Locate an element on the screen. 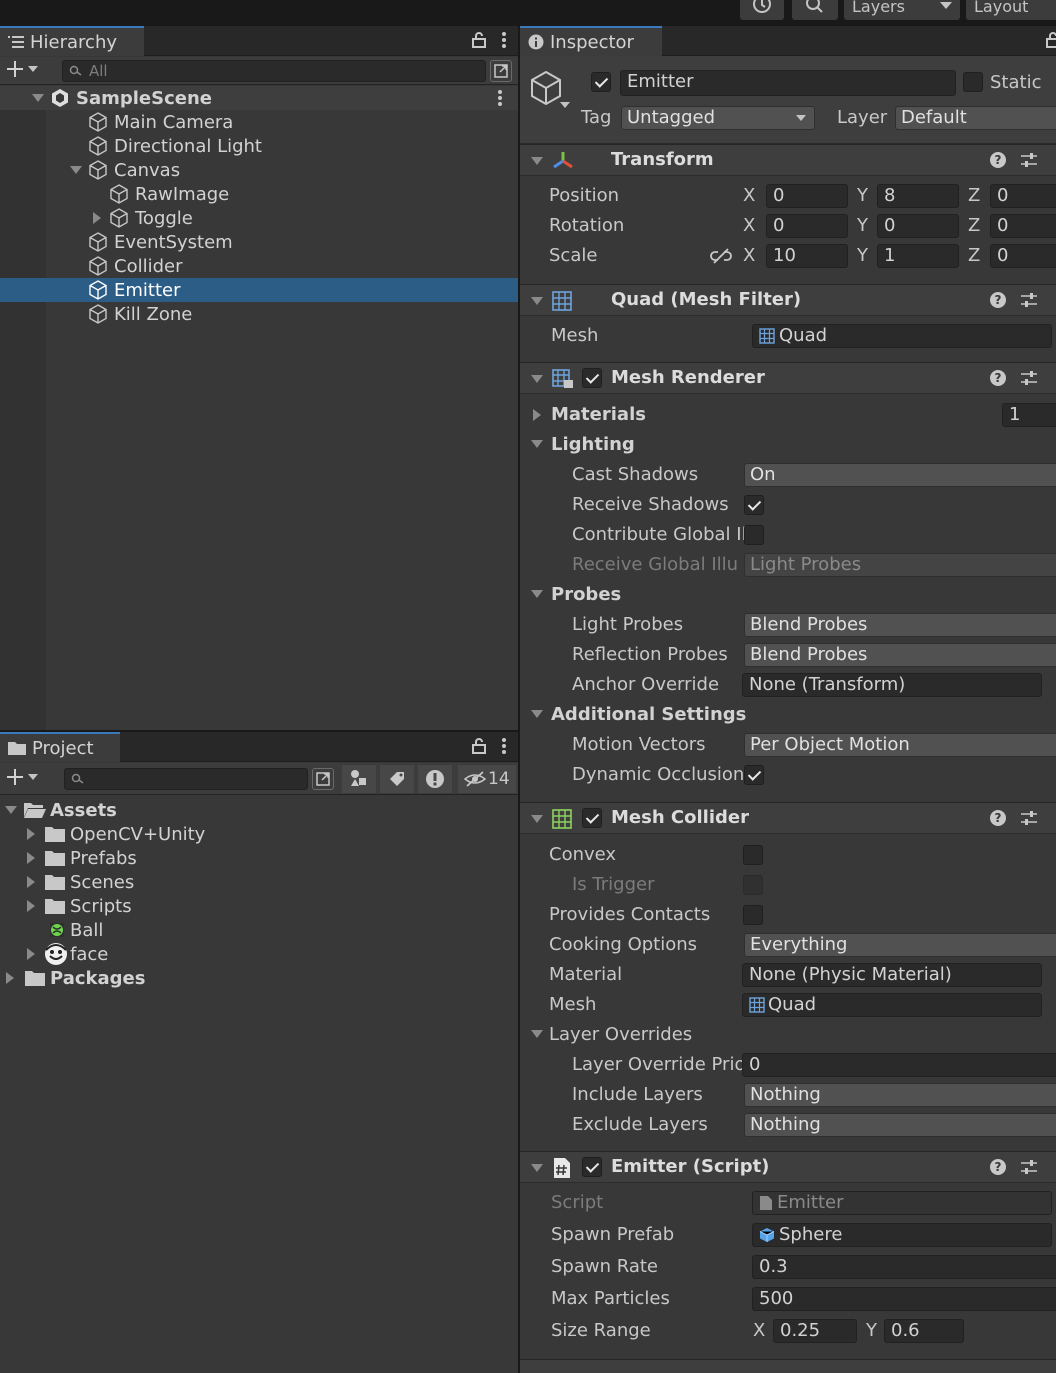  tree-item-folder: Scenes is located at coordinates (259, 882).